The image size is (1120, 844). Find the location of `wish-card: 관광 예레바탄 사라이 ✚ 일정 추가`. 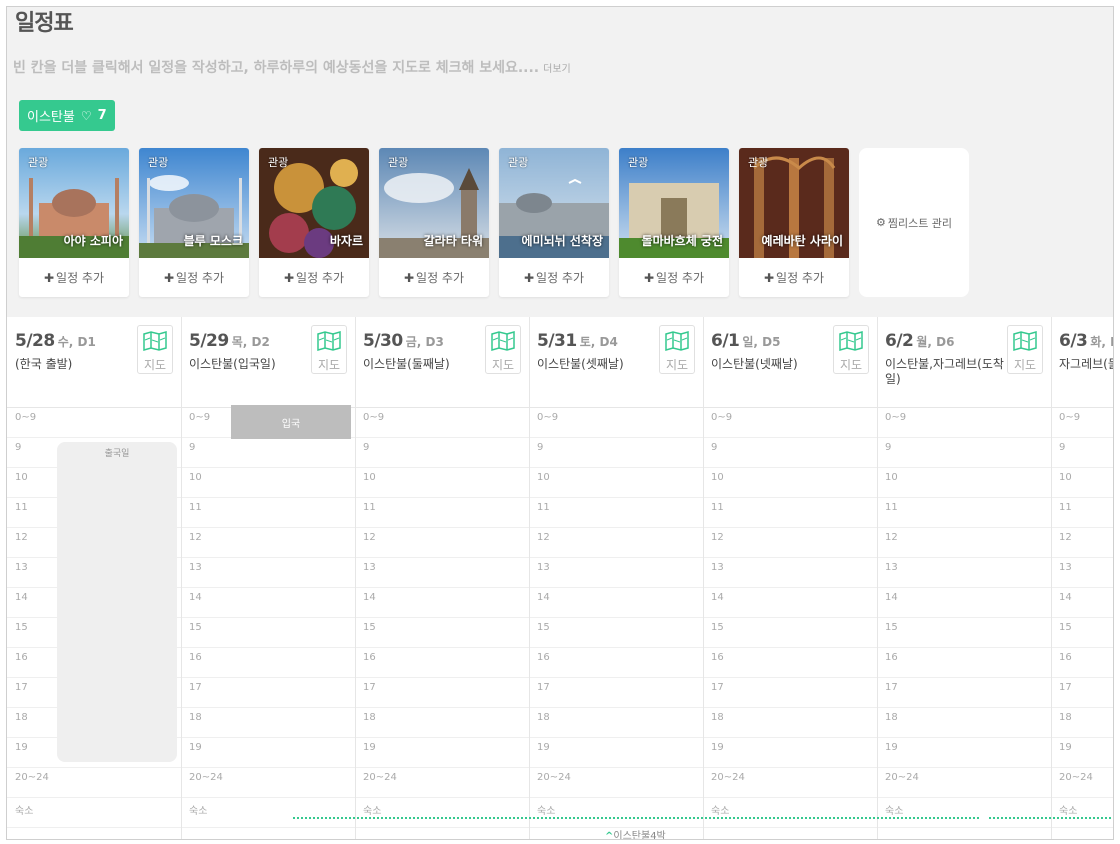

wish-card: 관광 예레바탄 사라이 ✚ 일정 추가 is located at coordinates (794, 222).